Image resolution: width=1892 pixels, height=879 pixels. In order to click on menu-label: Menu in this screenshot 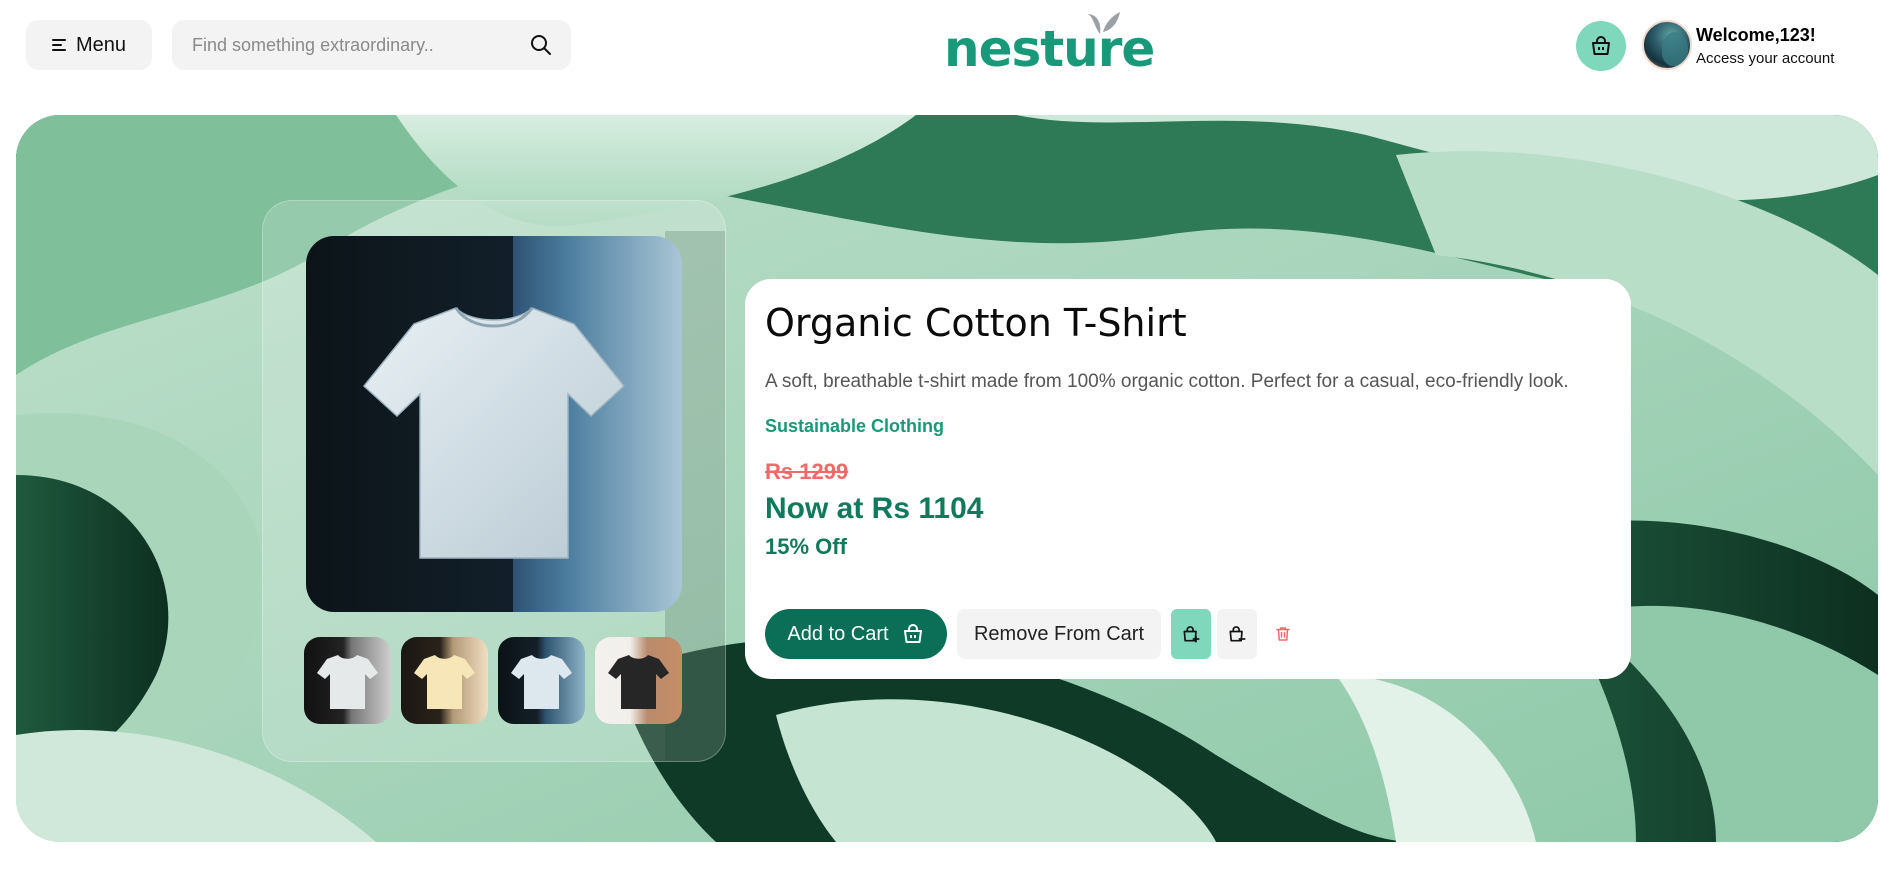, I will do `click(101, 44)`.